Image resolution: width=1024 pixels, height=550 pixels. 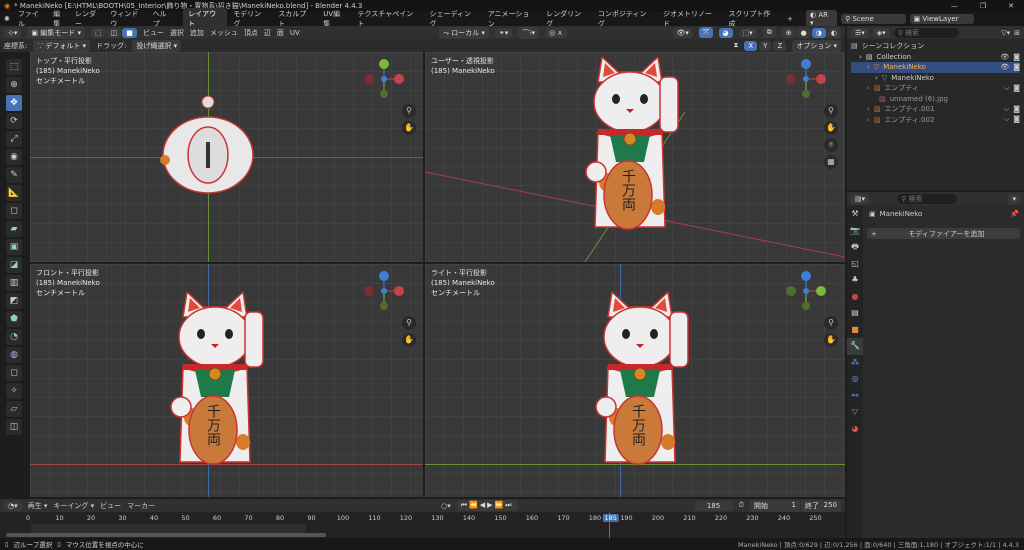 What do you see at coordinates (855, 214) in the screenshot?
I see `tool-tab-icon: ⚒` at bounding box center [855, 214].